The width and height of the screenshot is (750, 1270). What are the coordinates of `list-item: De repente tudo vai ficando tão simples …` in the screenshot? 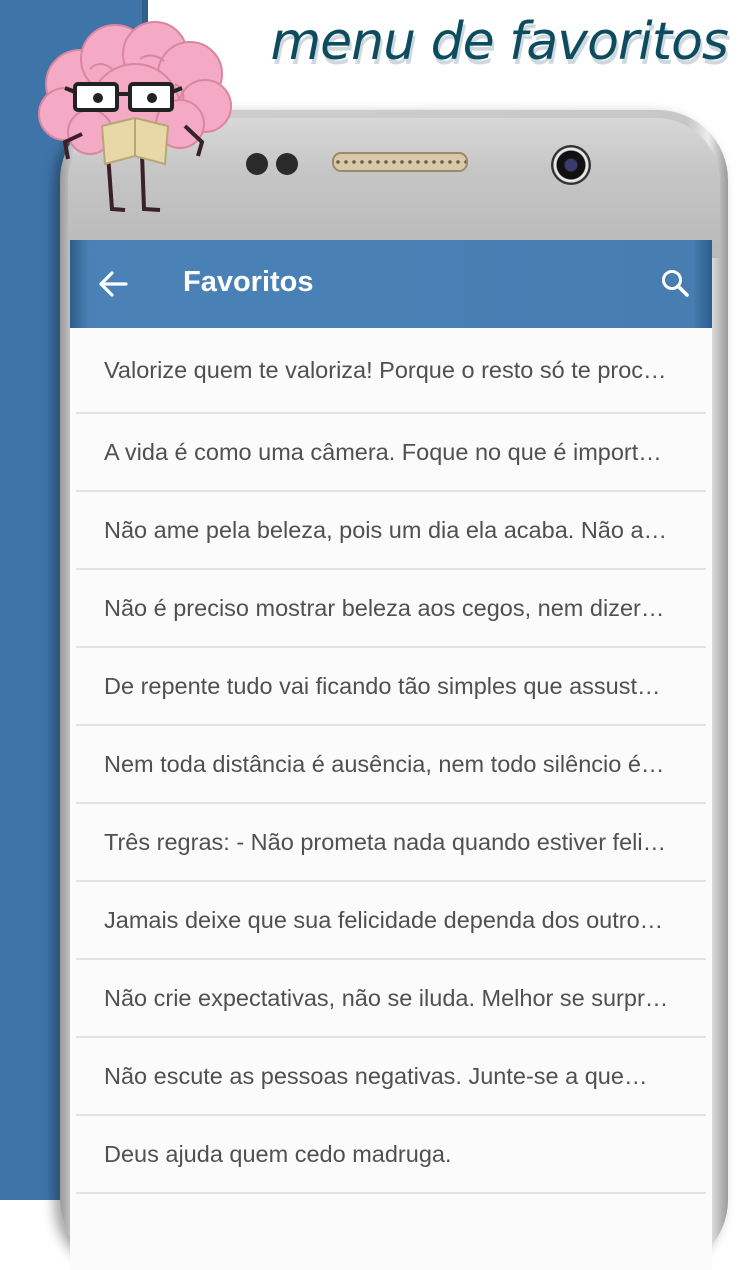 It's located at (391, 687).